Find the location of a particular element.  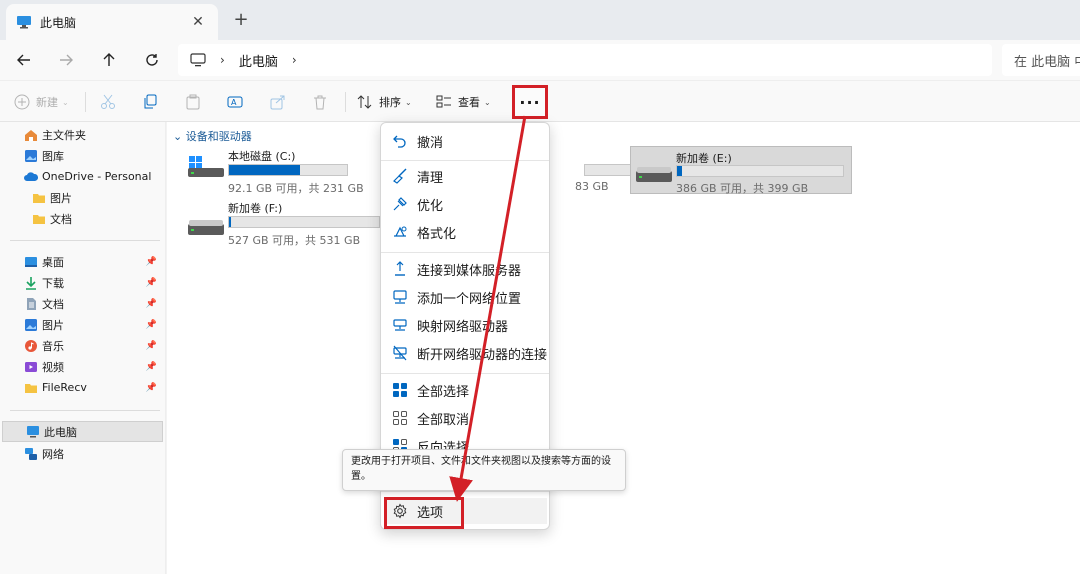

chevron-right-icon: › is located at coordinates (294, 60).